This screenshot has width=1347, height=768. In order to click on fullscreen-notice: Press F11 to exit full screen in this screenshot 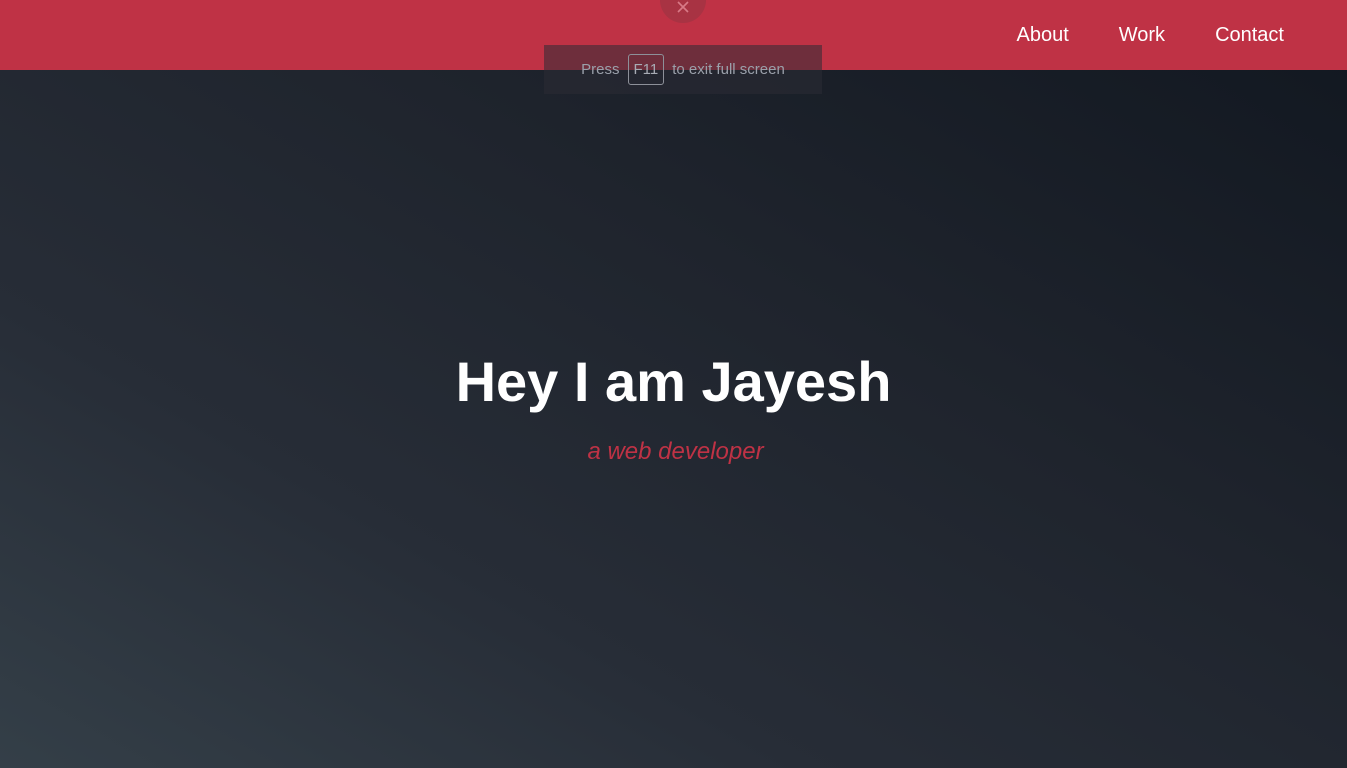, I will do `click(683, 69)`.